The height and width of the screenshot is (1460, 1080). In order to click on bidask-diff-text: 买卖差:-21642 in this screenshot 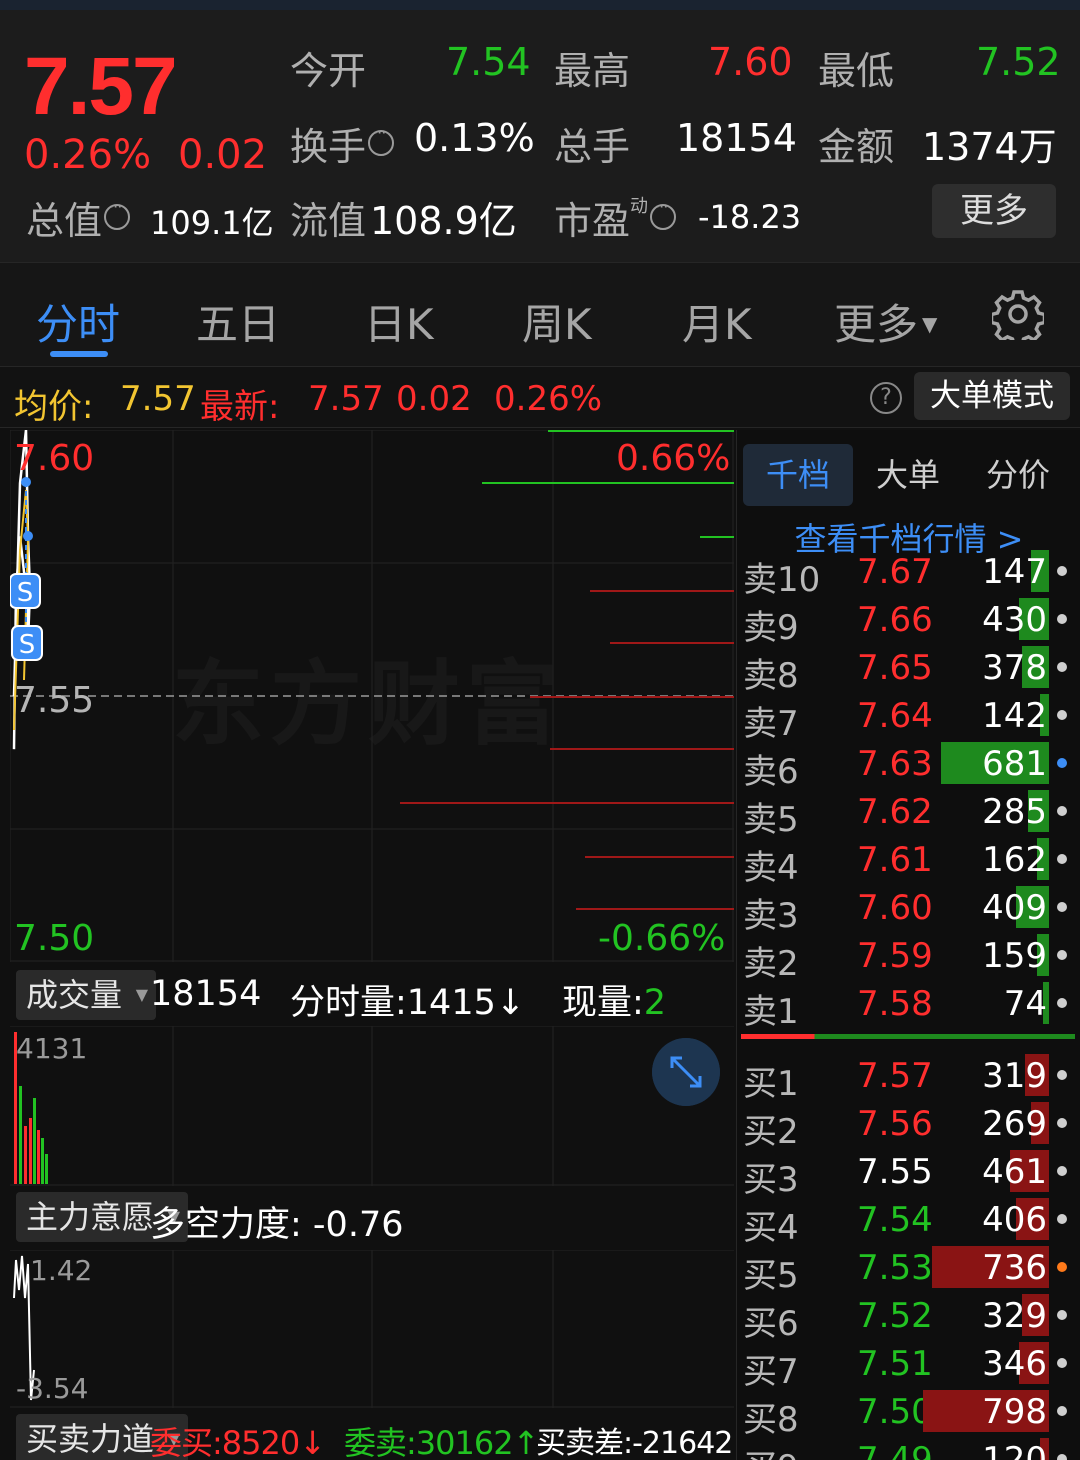, I will do `click(634, 1443)`.